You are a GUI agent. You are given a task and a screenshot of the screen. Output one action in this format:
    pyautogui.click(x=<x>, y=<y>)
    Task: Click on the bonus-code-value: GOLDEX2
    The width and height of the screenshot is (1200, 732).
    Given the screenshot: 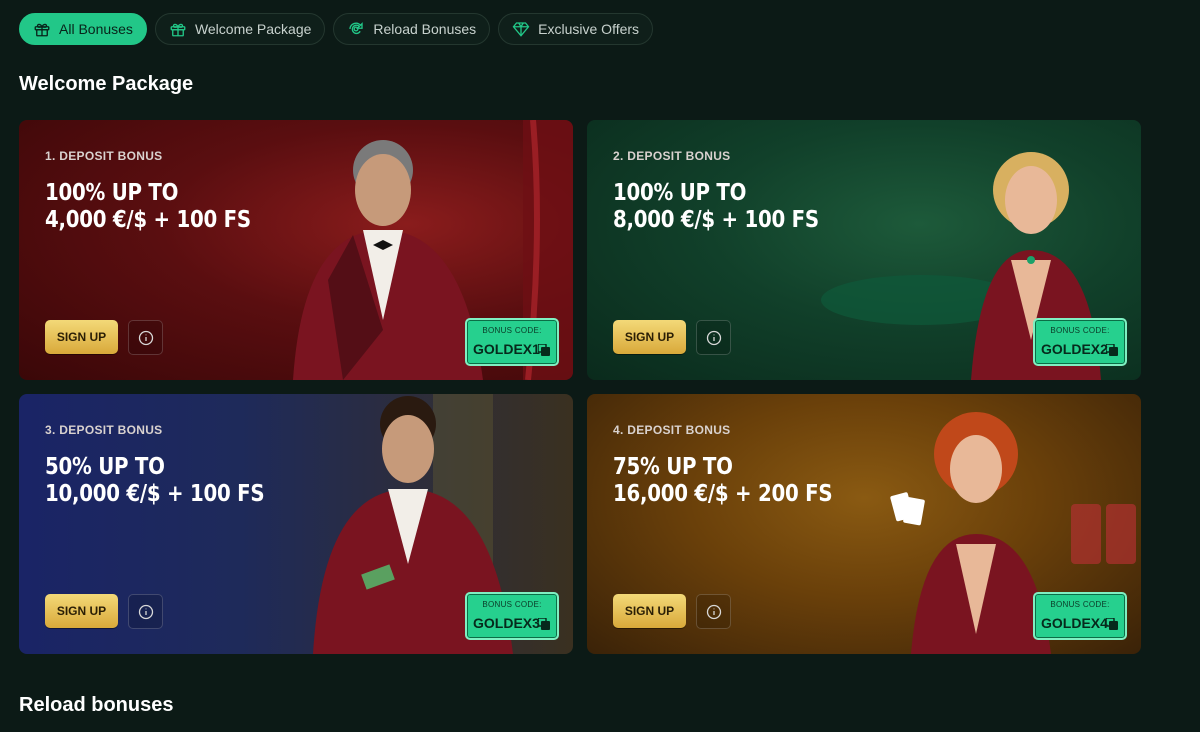 What is the action you would take?
    pyautogui.click(x=1074, y=349)
    